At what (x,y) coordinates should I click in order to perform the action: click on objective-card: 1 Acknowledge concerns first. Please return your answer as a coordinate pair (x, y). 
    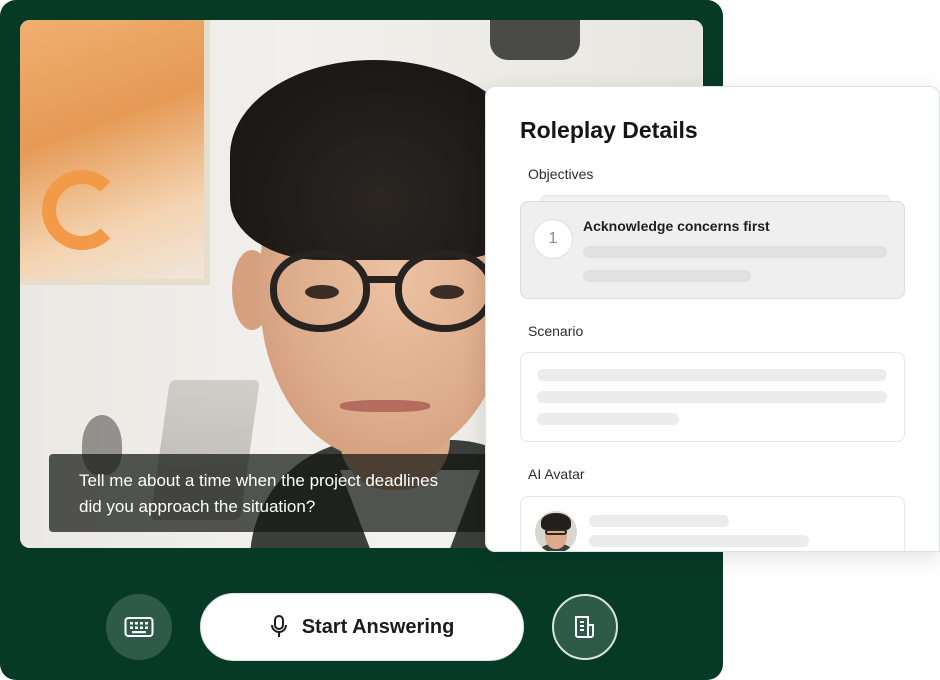
    Looking at the image, I should click on (712, 250).